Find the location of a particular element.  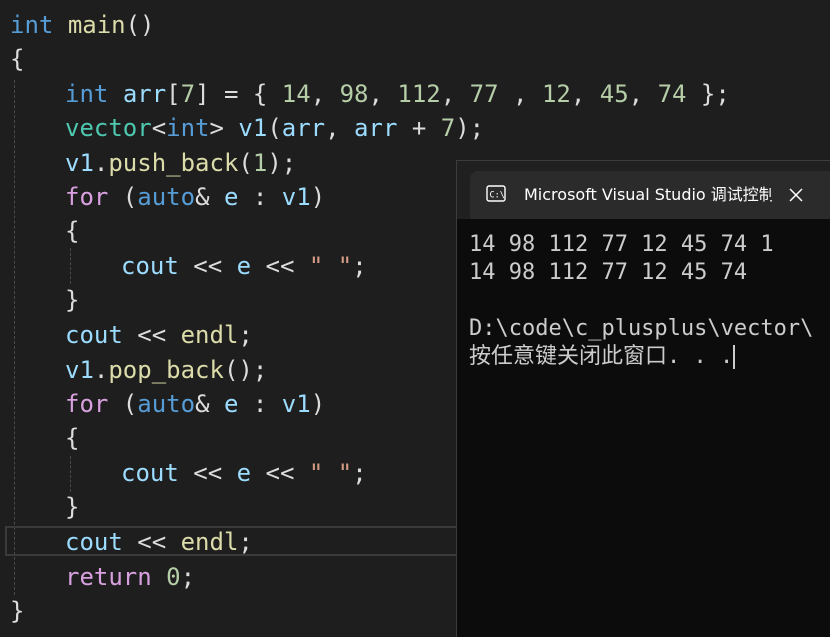

code-line-12: v1.pop_back(); is located at coordinates (166, 370).